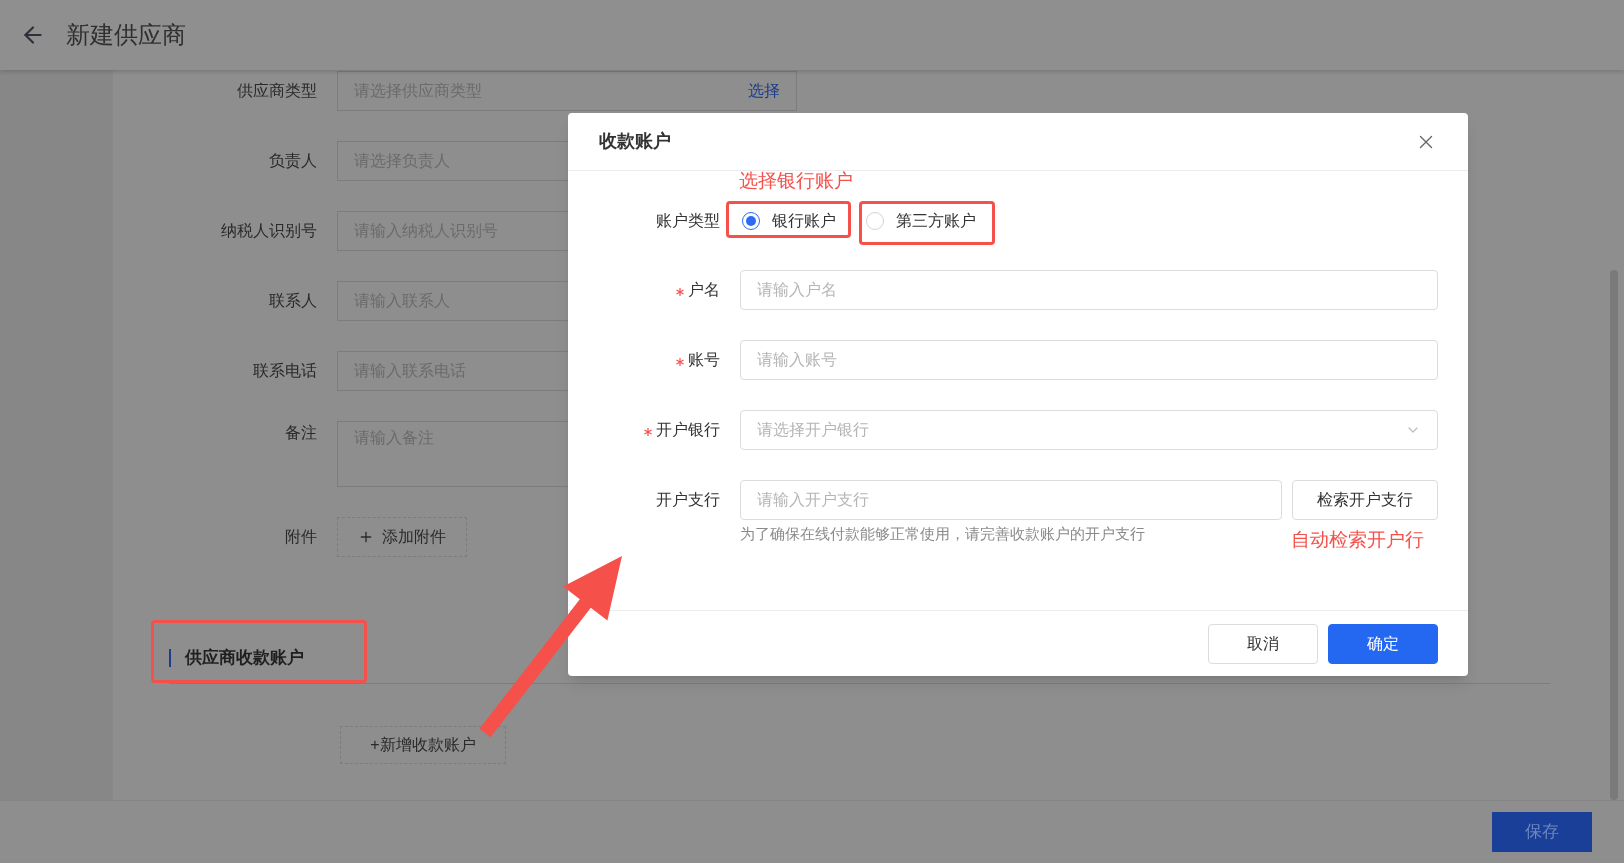  Describe the element at coordinates (796, 181) in the screenshot. I see `annotation-text: 选择银行账户` at that location.